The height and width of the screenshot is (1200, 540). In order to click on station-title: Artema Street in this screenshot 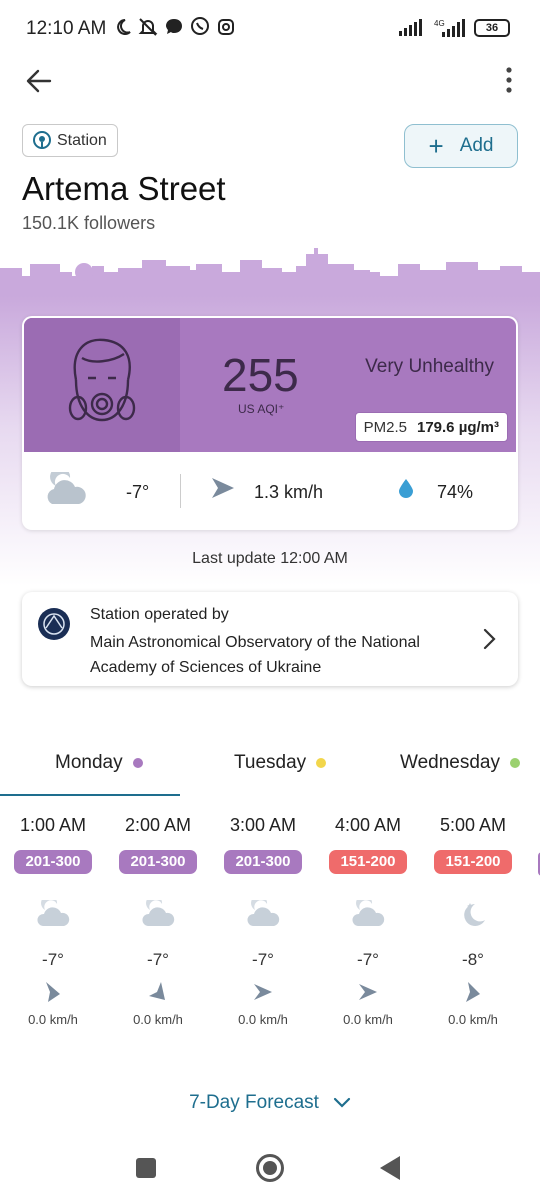, I will do `click(124, 188)`.